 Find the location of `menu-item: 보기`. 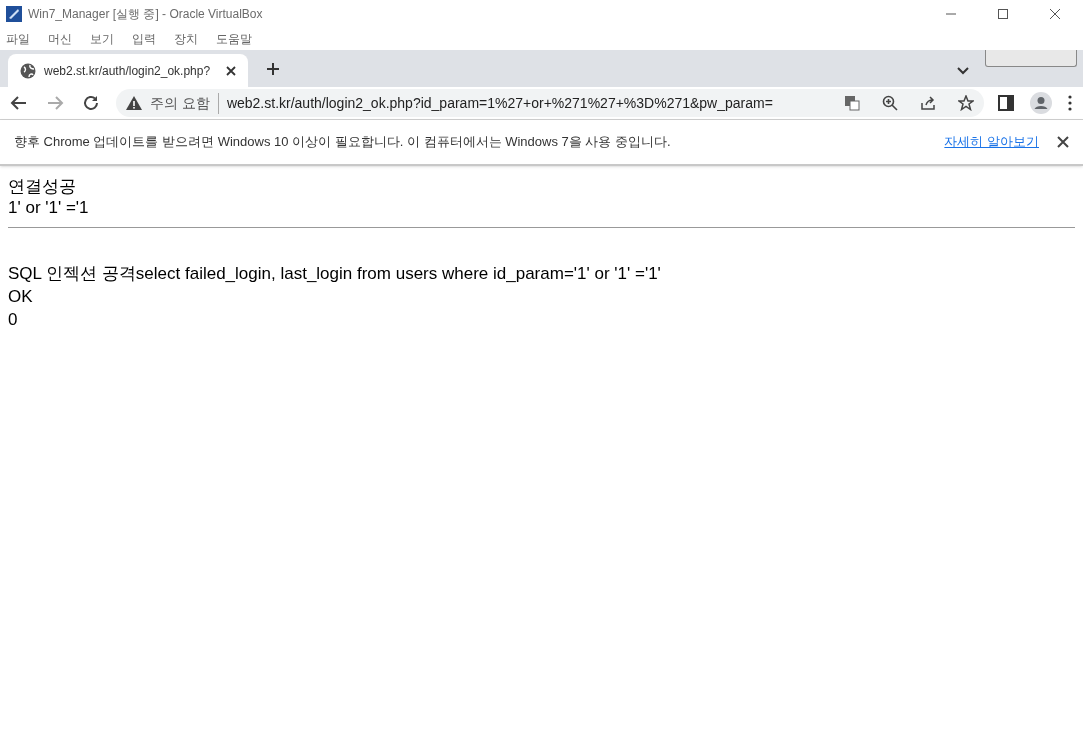

menu-item: 보기 is located at coordinates (102, 39).